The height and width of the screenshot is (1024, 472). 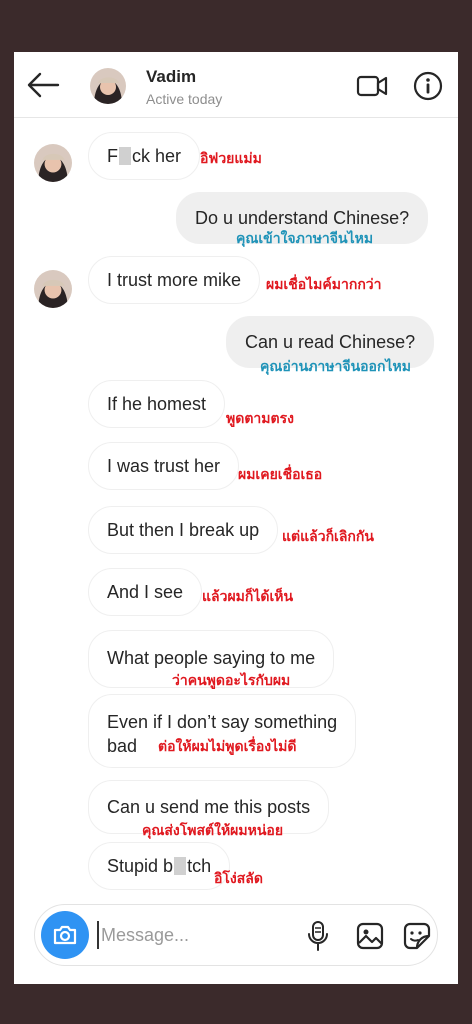 I want to click on incoming-message: Fck her, so click(x=144, y=156).